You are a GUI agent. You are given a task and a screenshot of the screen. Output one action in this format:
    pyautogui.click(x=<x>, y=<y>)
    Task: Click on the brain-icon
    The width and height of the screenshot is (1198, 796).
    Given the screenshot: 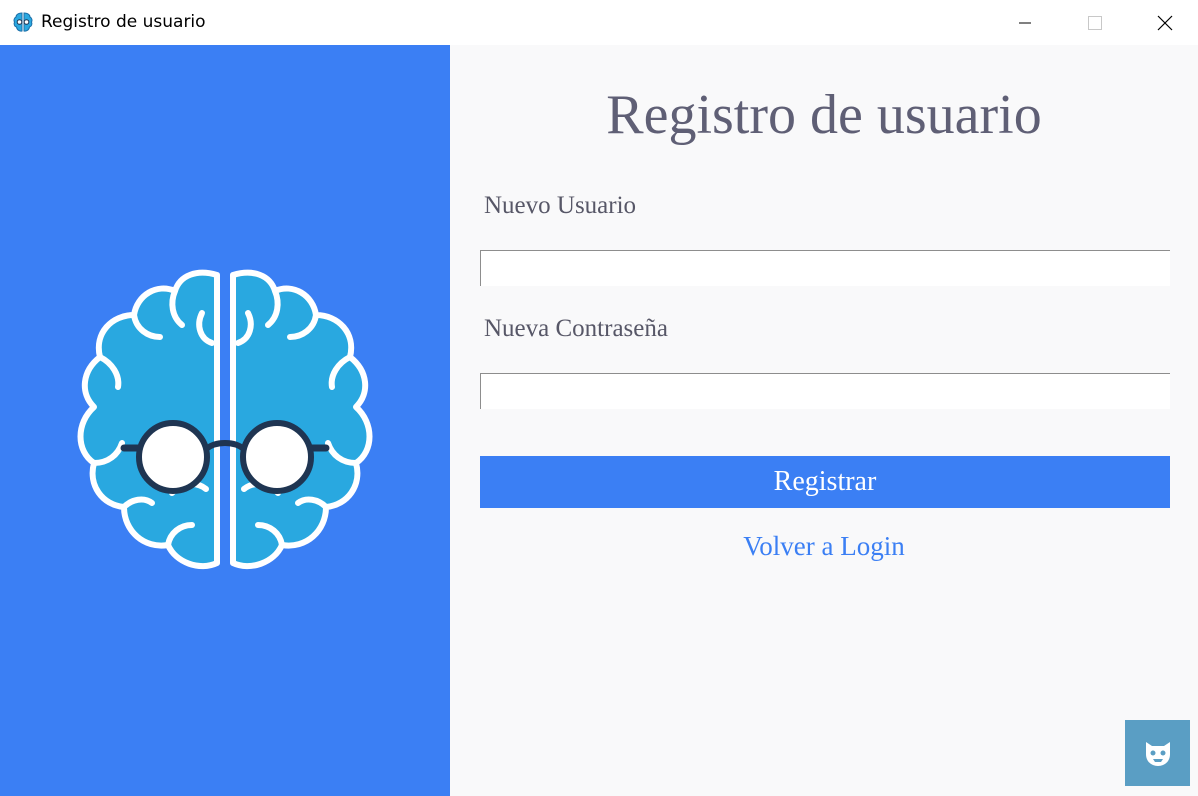 What is the action you would take?
    pyautogui.click(x=23, y=22)
    